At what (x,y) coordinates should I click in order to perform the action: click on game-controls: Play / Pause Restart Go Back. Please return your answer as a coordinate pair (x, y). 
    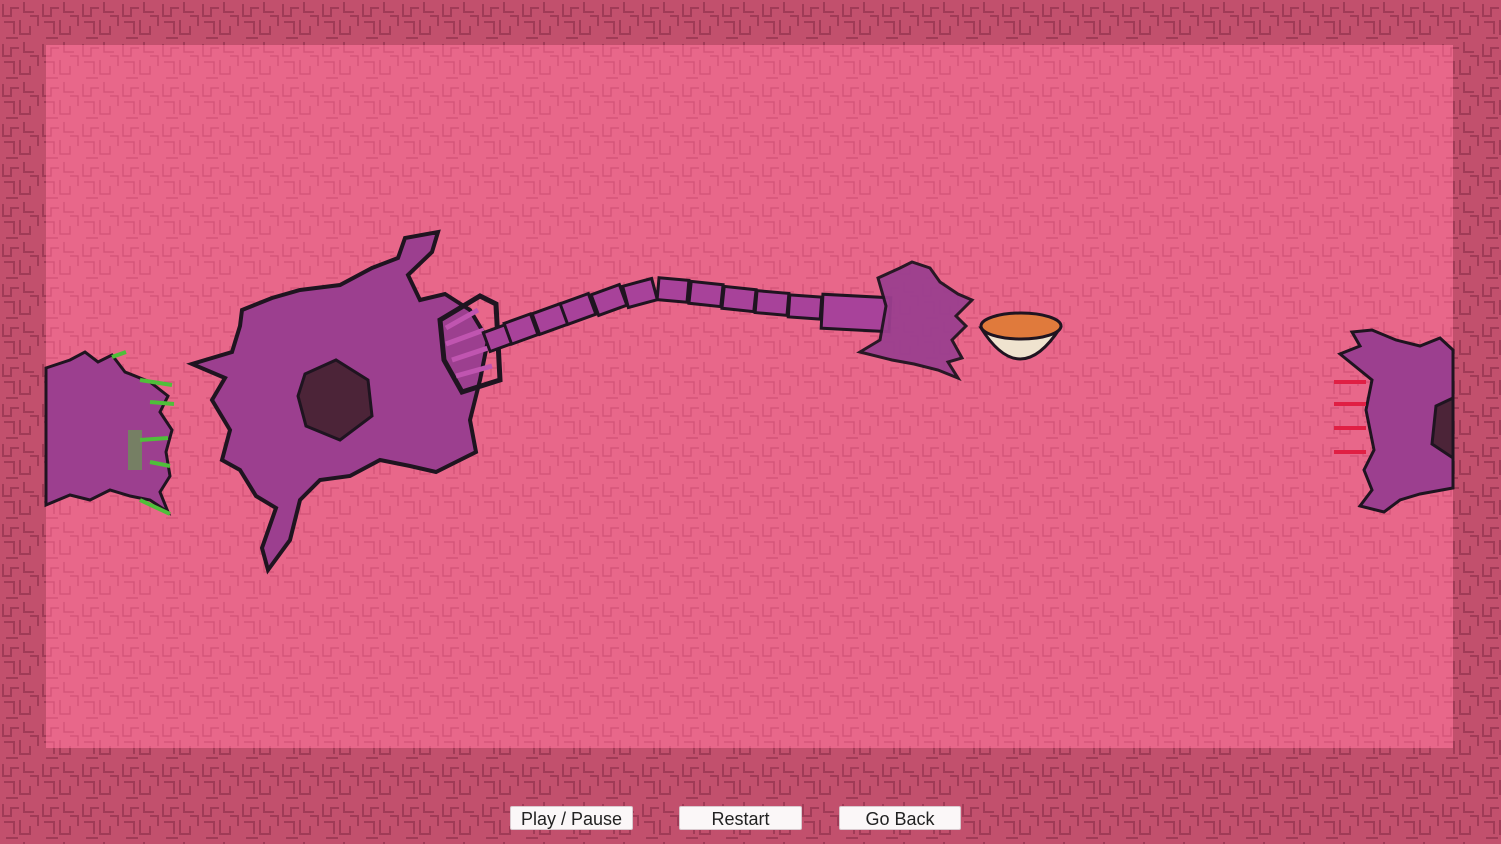
    Looking at the image, I should click on (750, 819).